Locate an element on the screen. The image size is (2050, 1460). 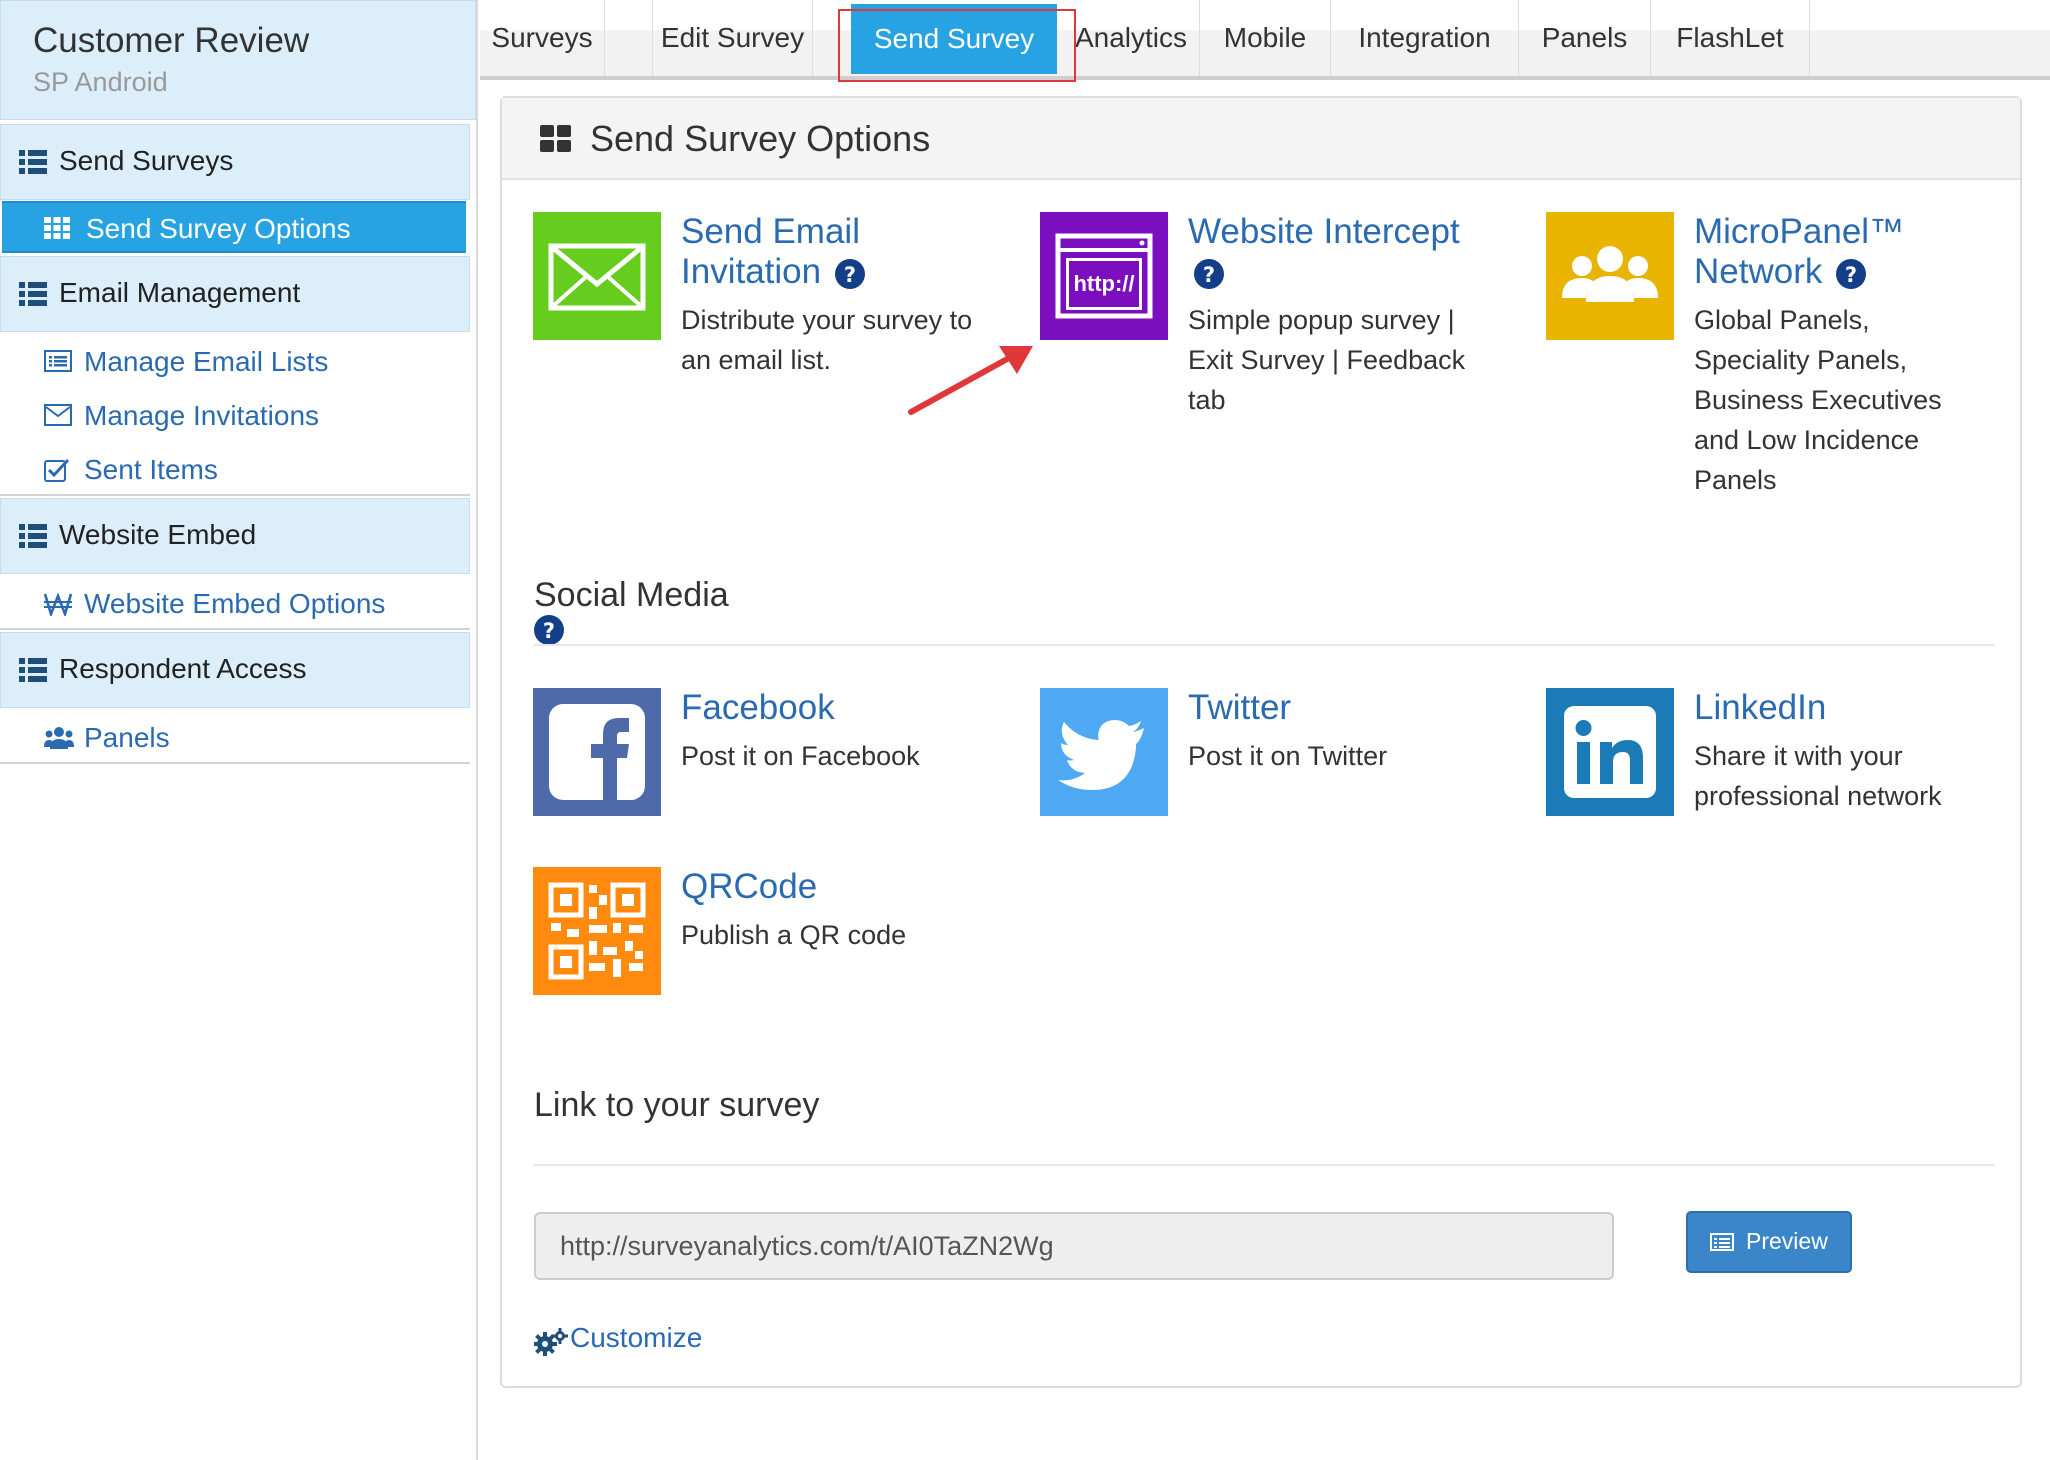
link-to-survey-heading: Link to your survey is located at coordinates (677, 1105).